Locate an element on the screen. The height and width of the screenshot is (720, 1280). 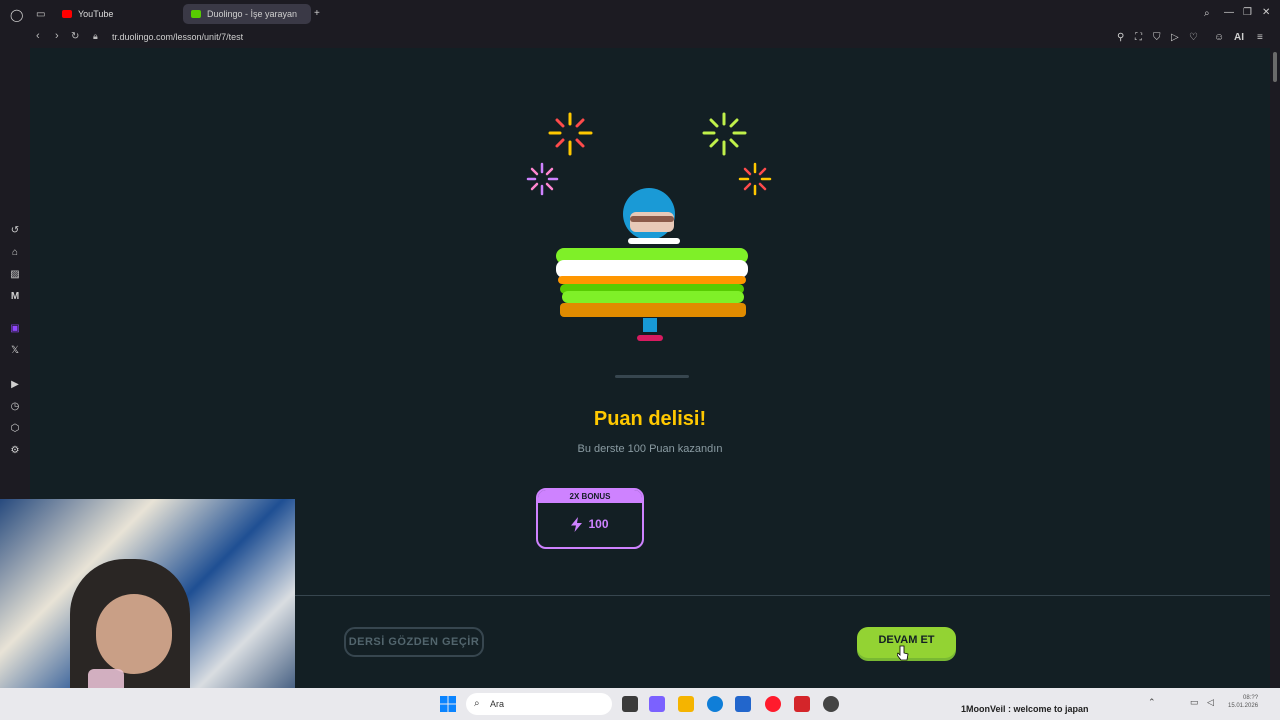
progress-bar is located at coordinates (652, 376).